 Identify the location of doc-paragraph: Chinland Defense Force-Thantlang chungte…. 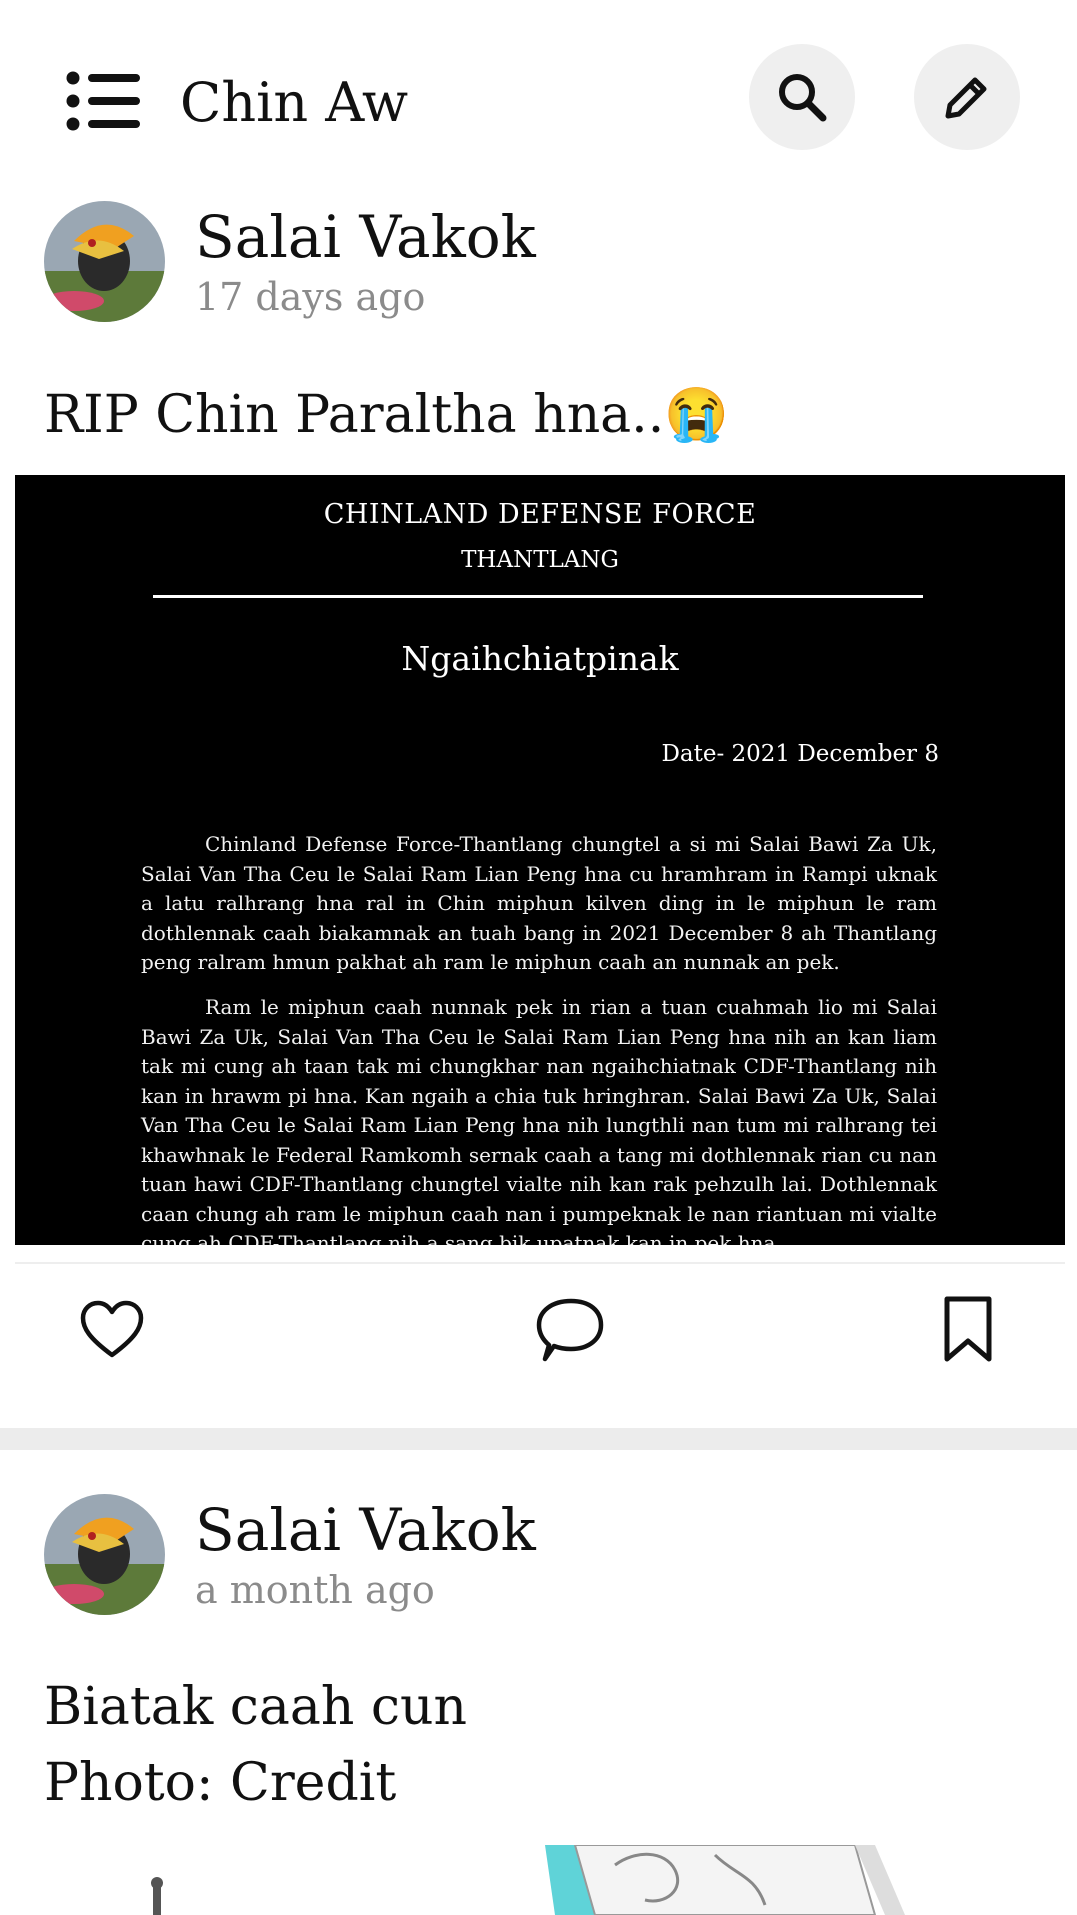
(539, 903).